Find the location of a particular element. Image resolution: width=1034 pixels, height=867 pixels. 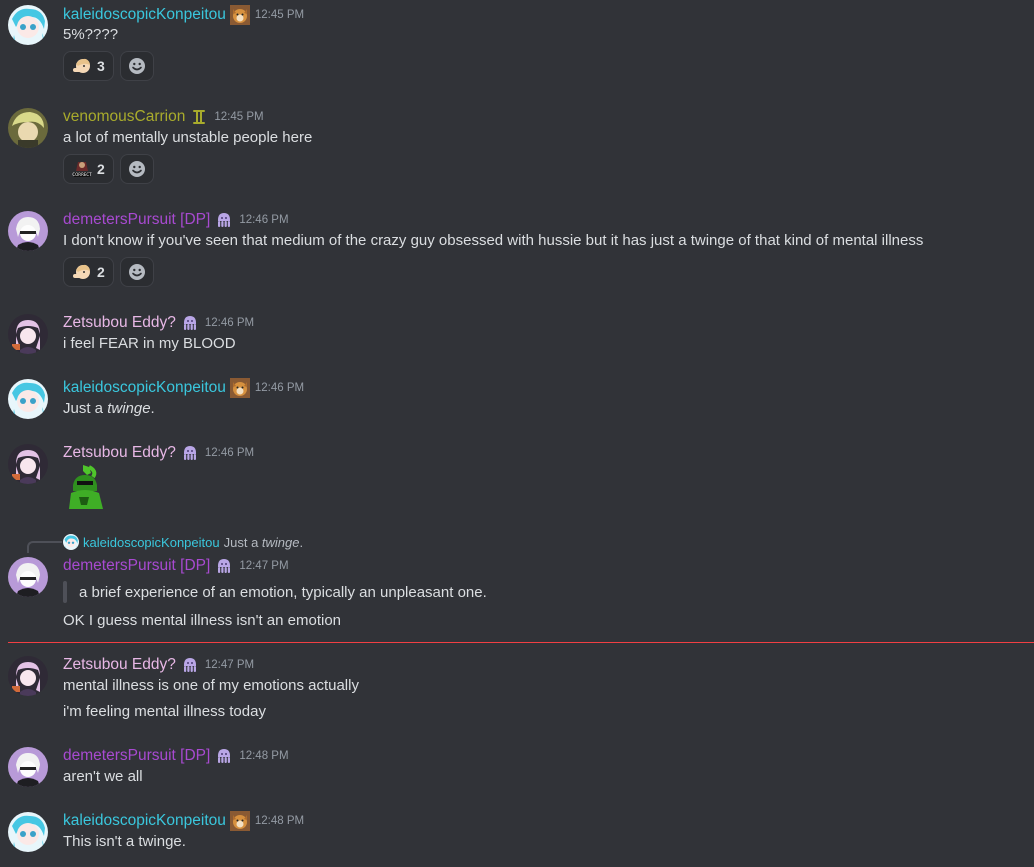

message-text: i feel FEAR in my BLOOD is located at coordinates (149, 343).